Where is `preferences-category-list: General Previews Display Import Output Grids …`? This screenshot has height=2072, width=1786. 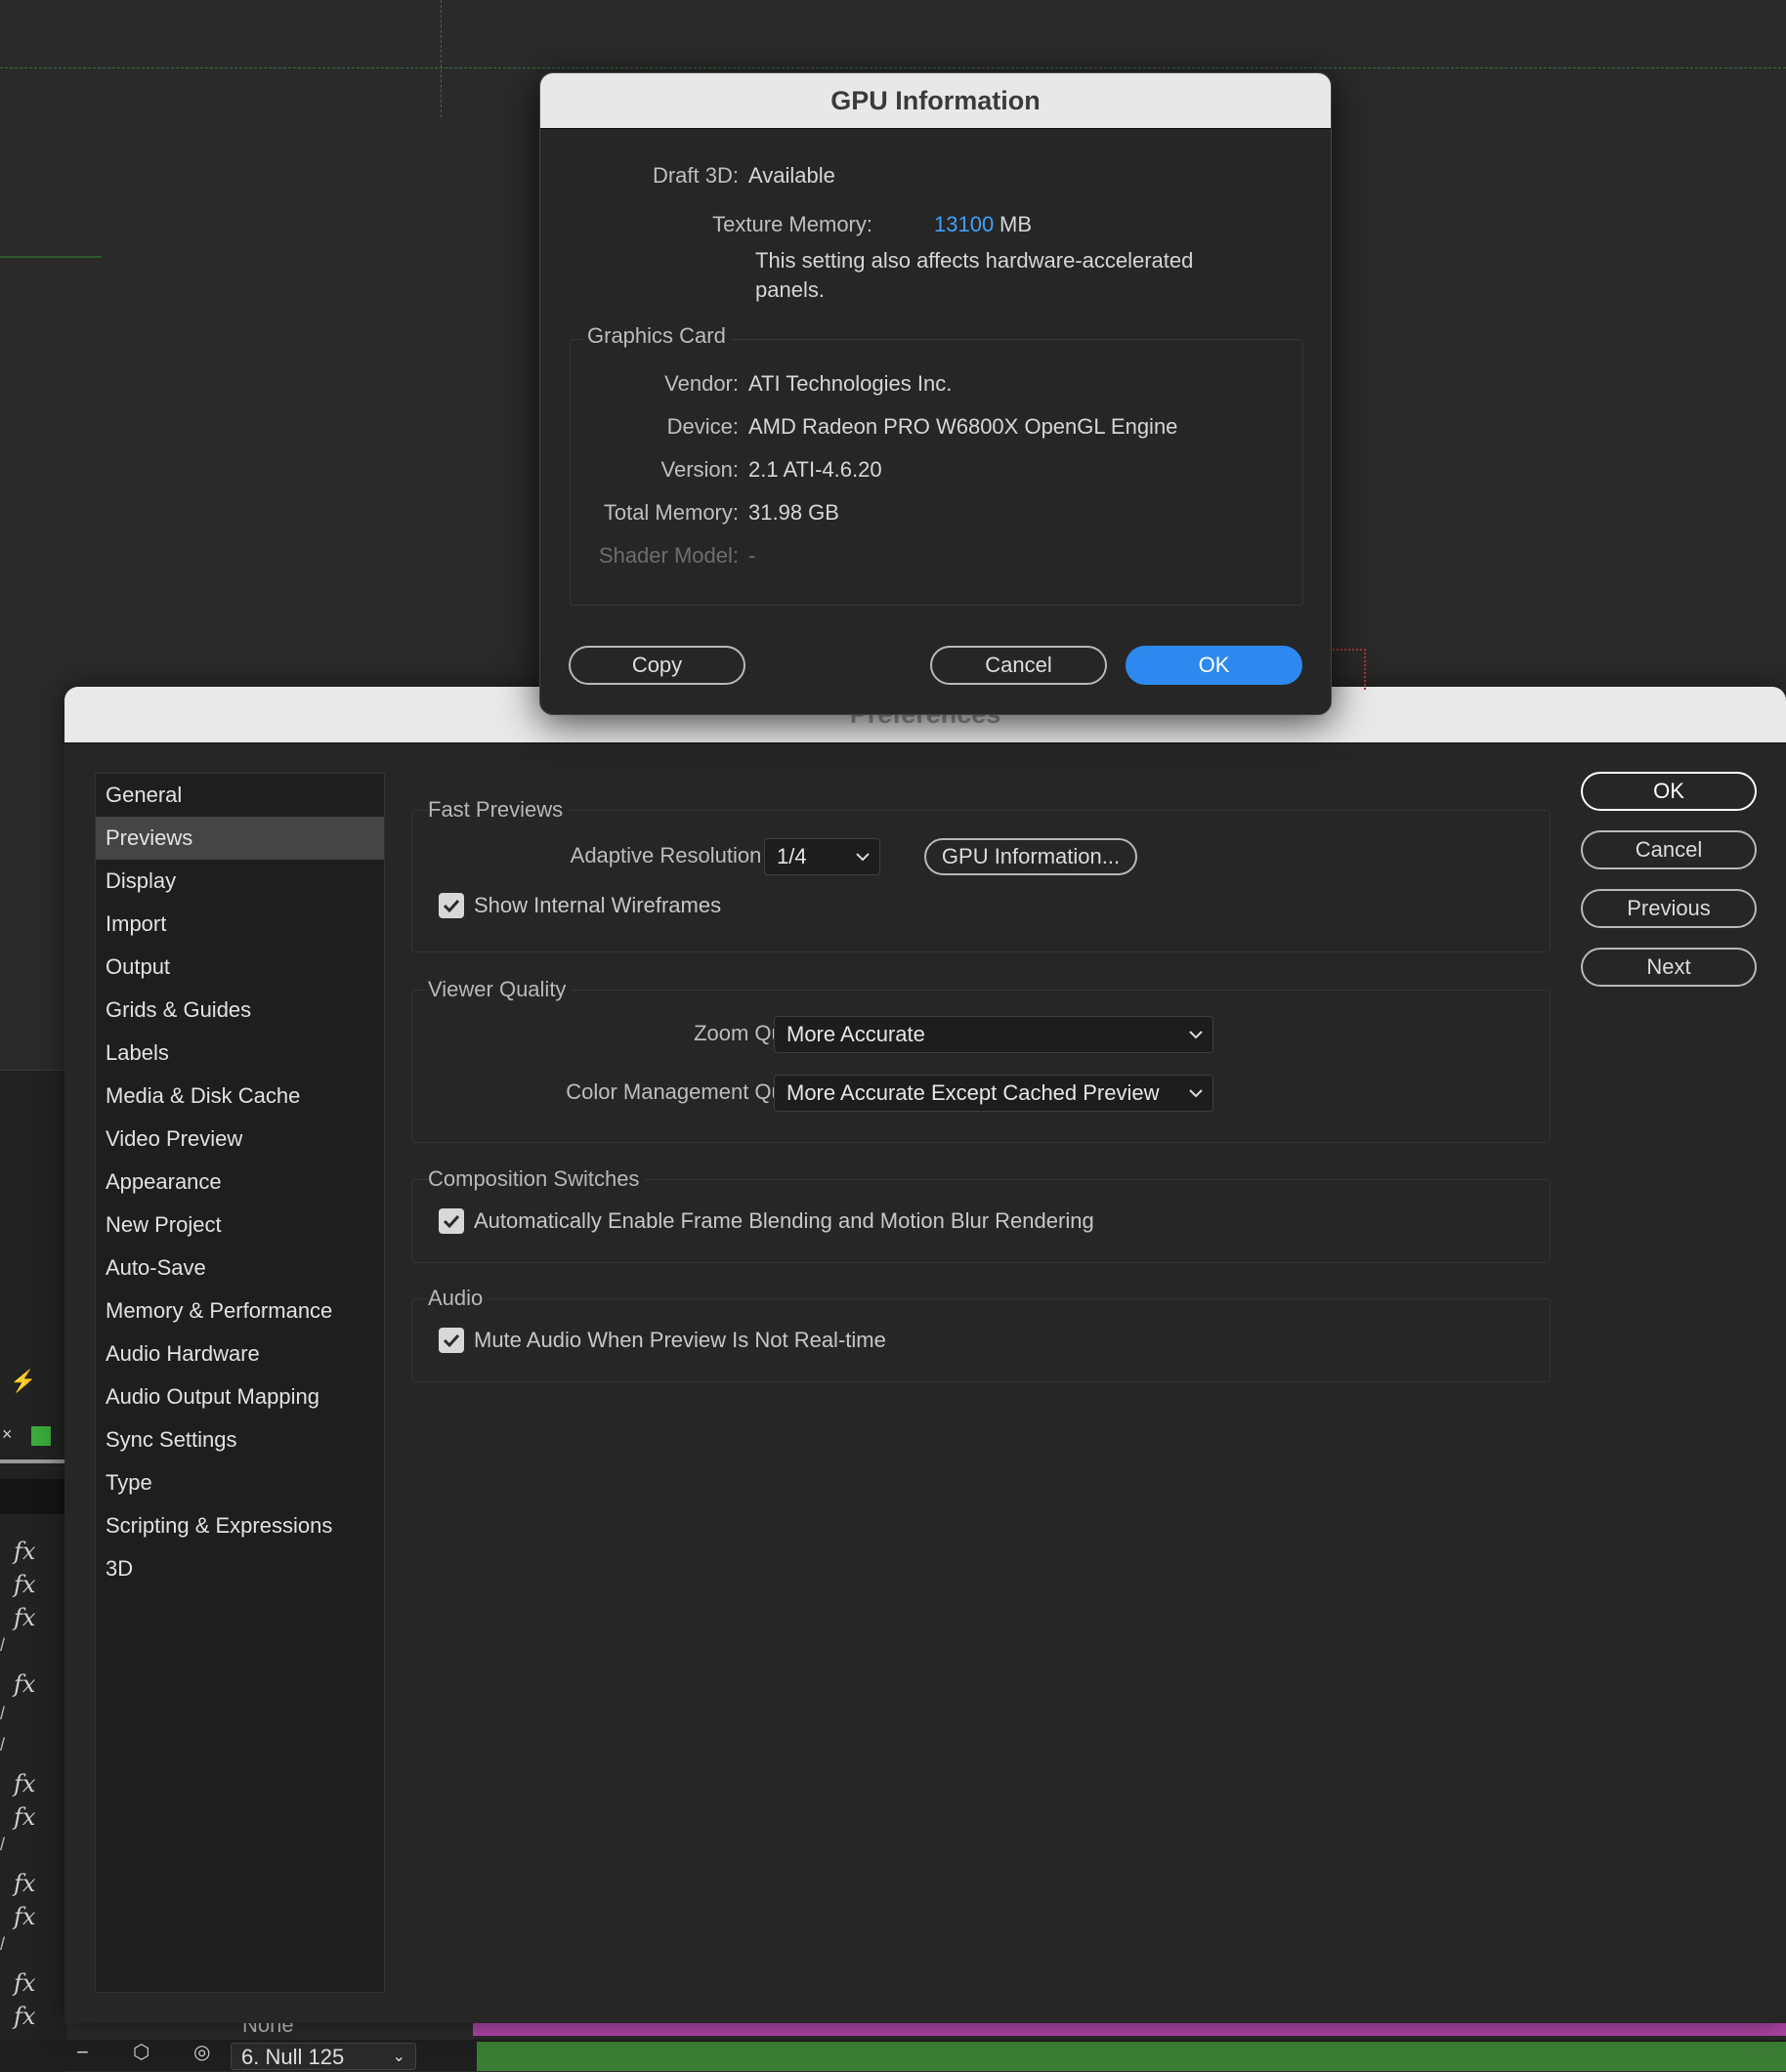
preferences-category-list: General Previews Display Import Output Grids … is located at coordinates (240, 1383).